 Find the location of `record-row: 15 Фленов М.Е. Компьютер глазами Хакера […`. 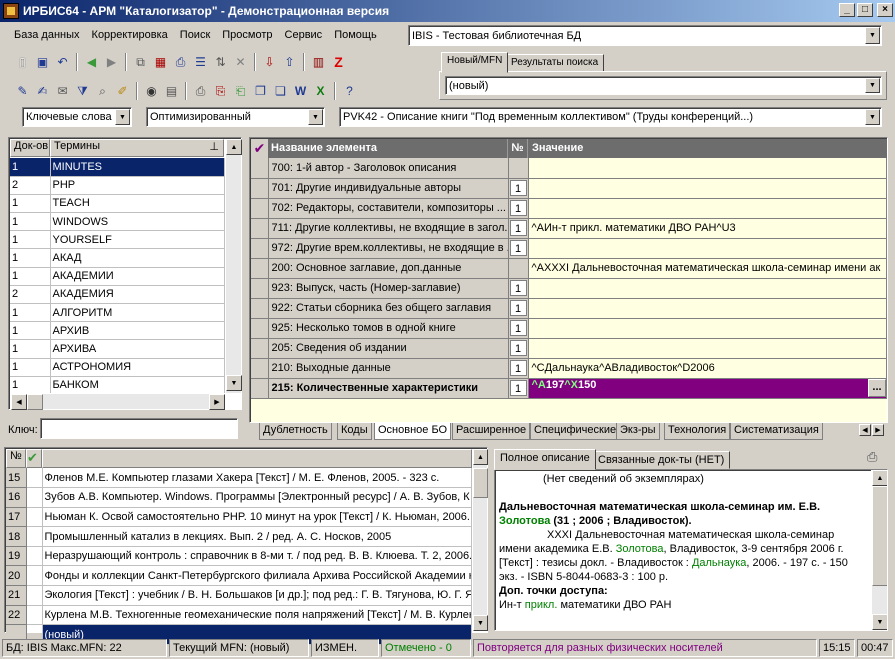

record-row: 15 Фленов М.Е. Компьютер глазами Хакера [… is located at coordinates (239, 478).